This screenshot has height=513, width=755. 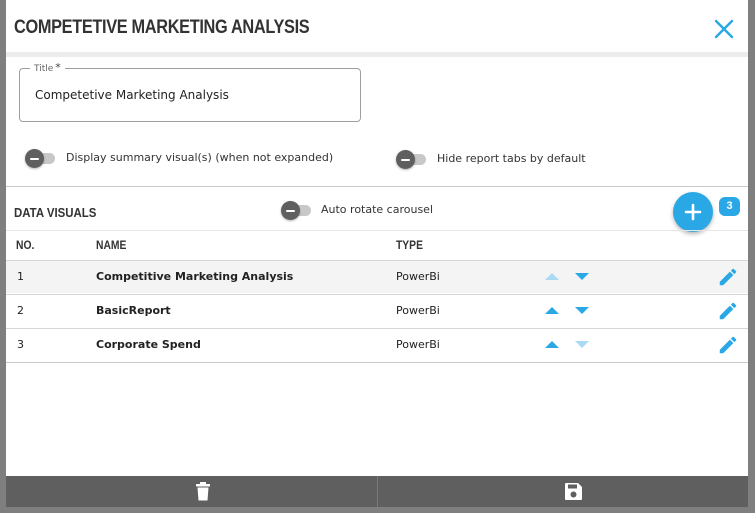 What do you see at coordinates (25, 245) in the screenshot?
I see `column-header-no: NO.` at bounding box center [25, 245].